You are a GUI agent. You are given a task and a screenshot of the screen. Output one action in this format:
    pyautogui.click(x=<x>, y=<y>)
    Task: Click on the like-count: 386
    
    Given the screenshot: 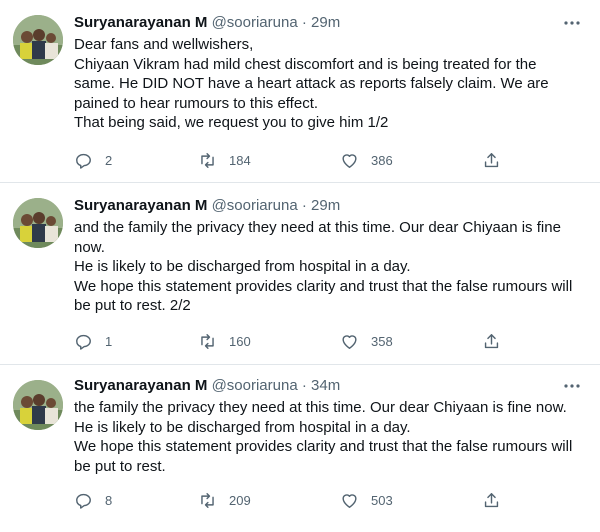 What is the action you would take?
    pyautogui.click(x=382, y=160)
    